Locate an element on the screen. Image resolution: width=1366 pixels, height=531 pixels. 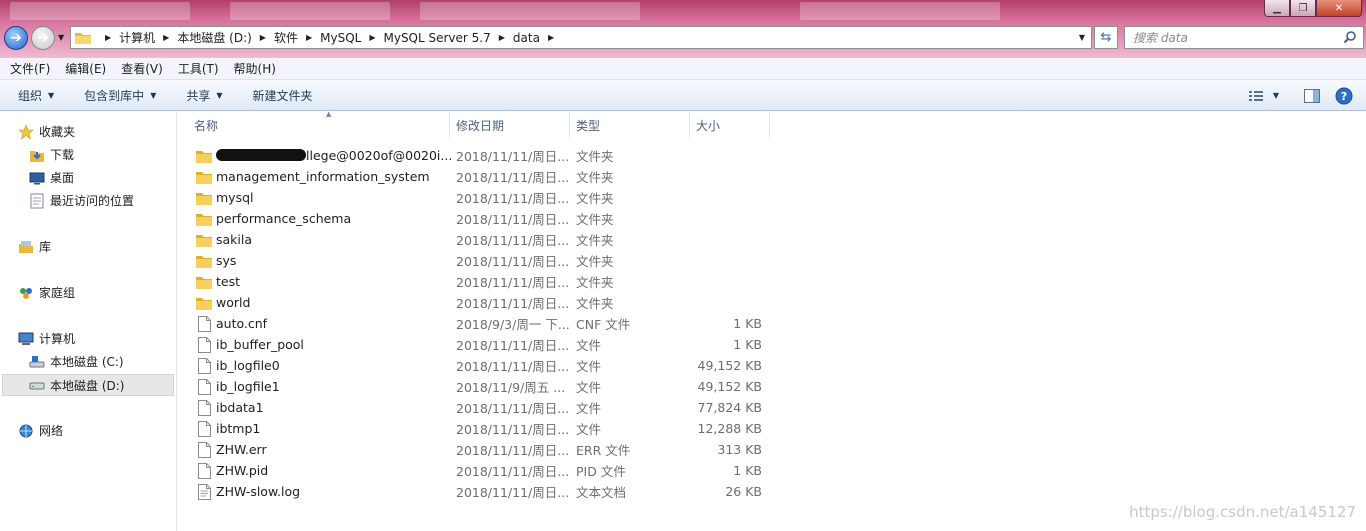
file-type: PID 文件 is located at coordinates (601, 471).